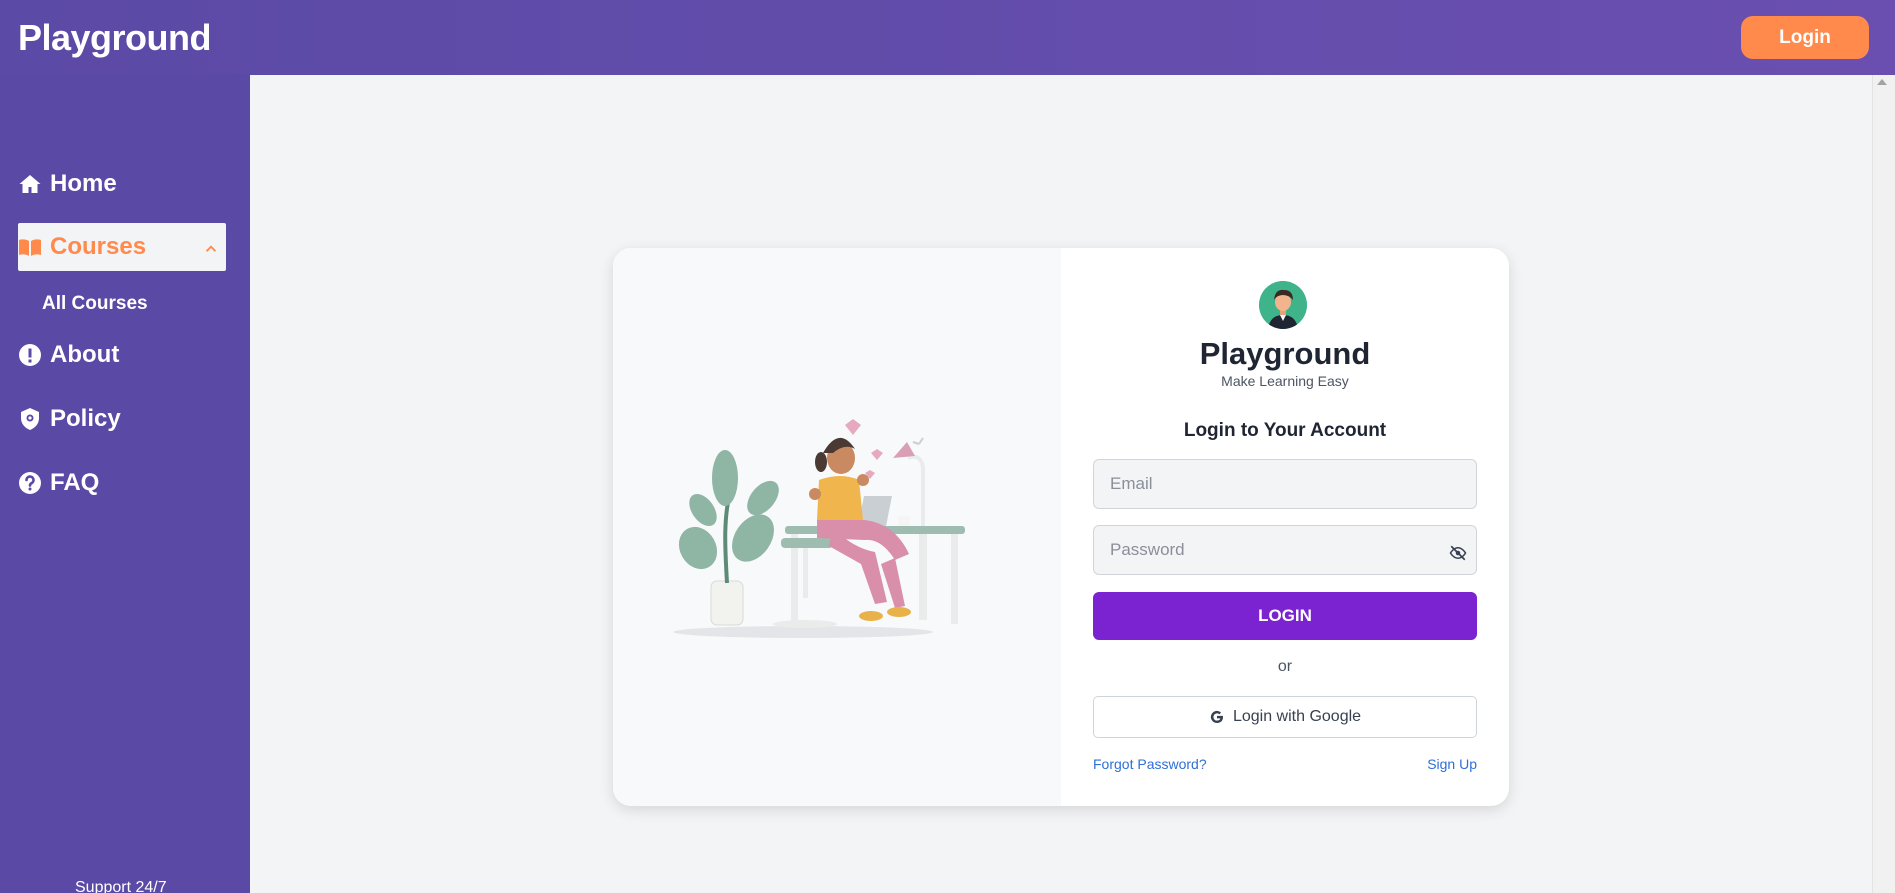 The image size is (1895, 893). Describe the element at coordinates (30, 419) in the screenshot. I see `shield-icon` at that location.